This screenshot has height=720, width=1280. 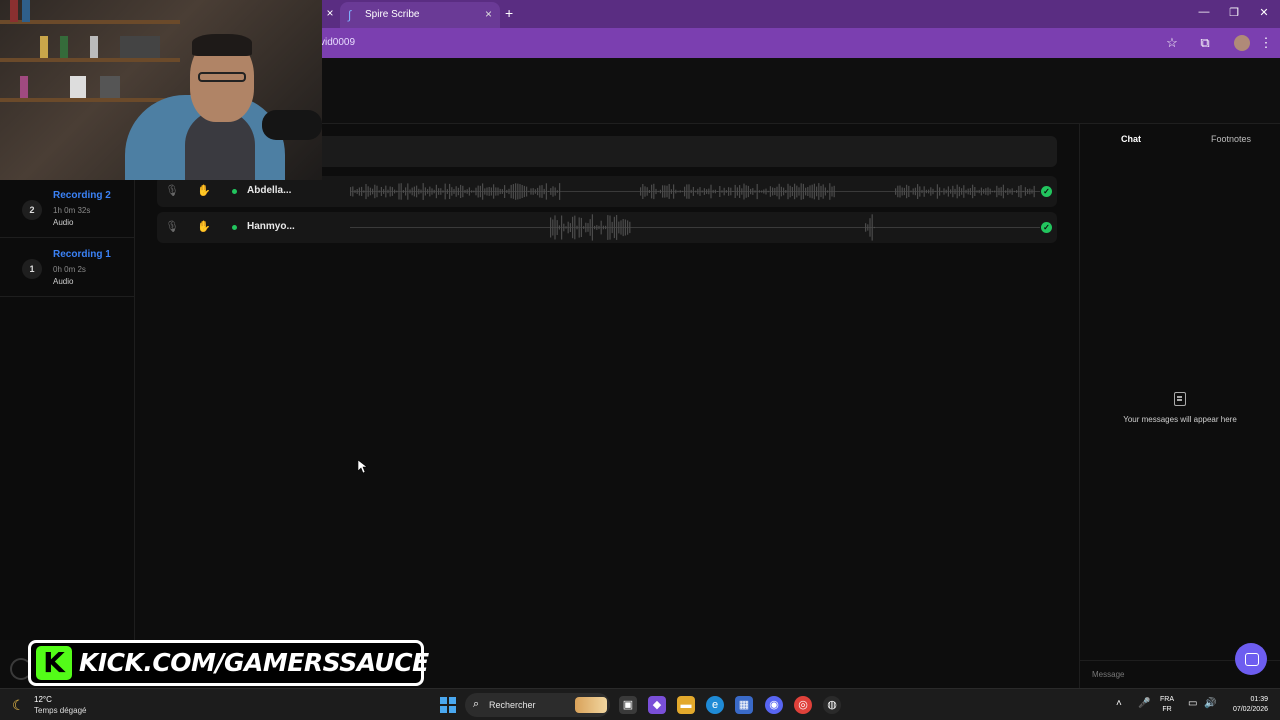 I want to click on weather-temperature: 12°C, so click(x=43, y=699).